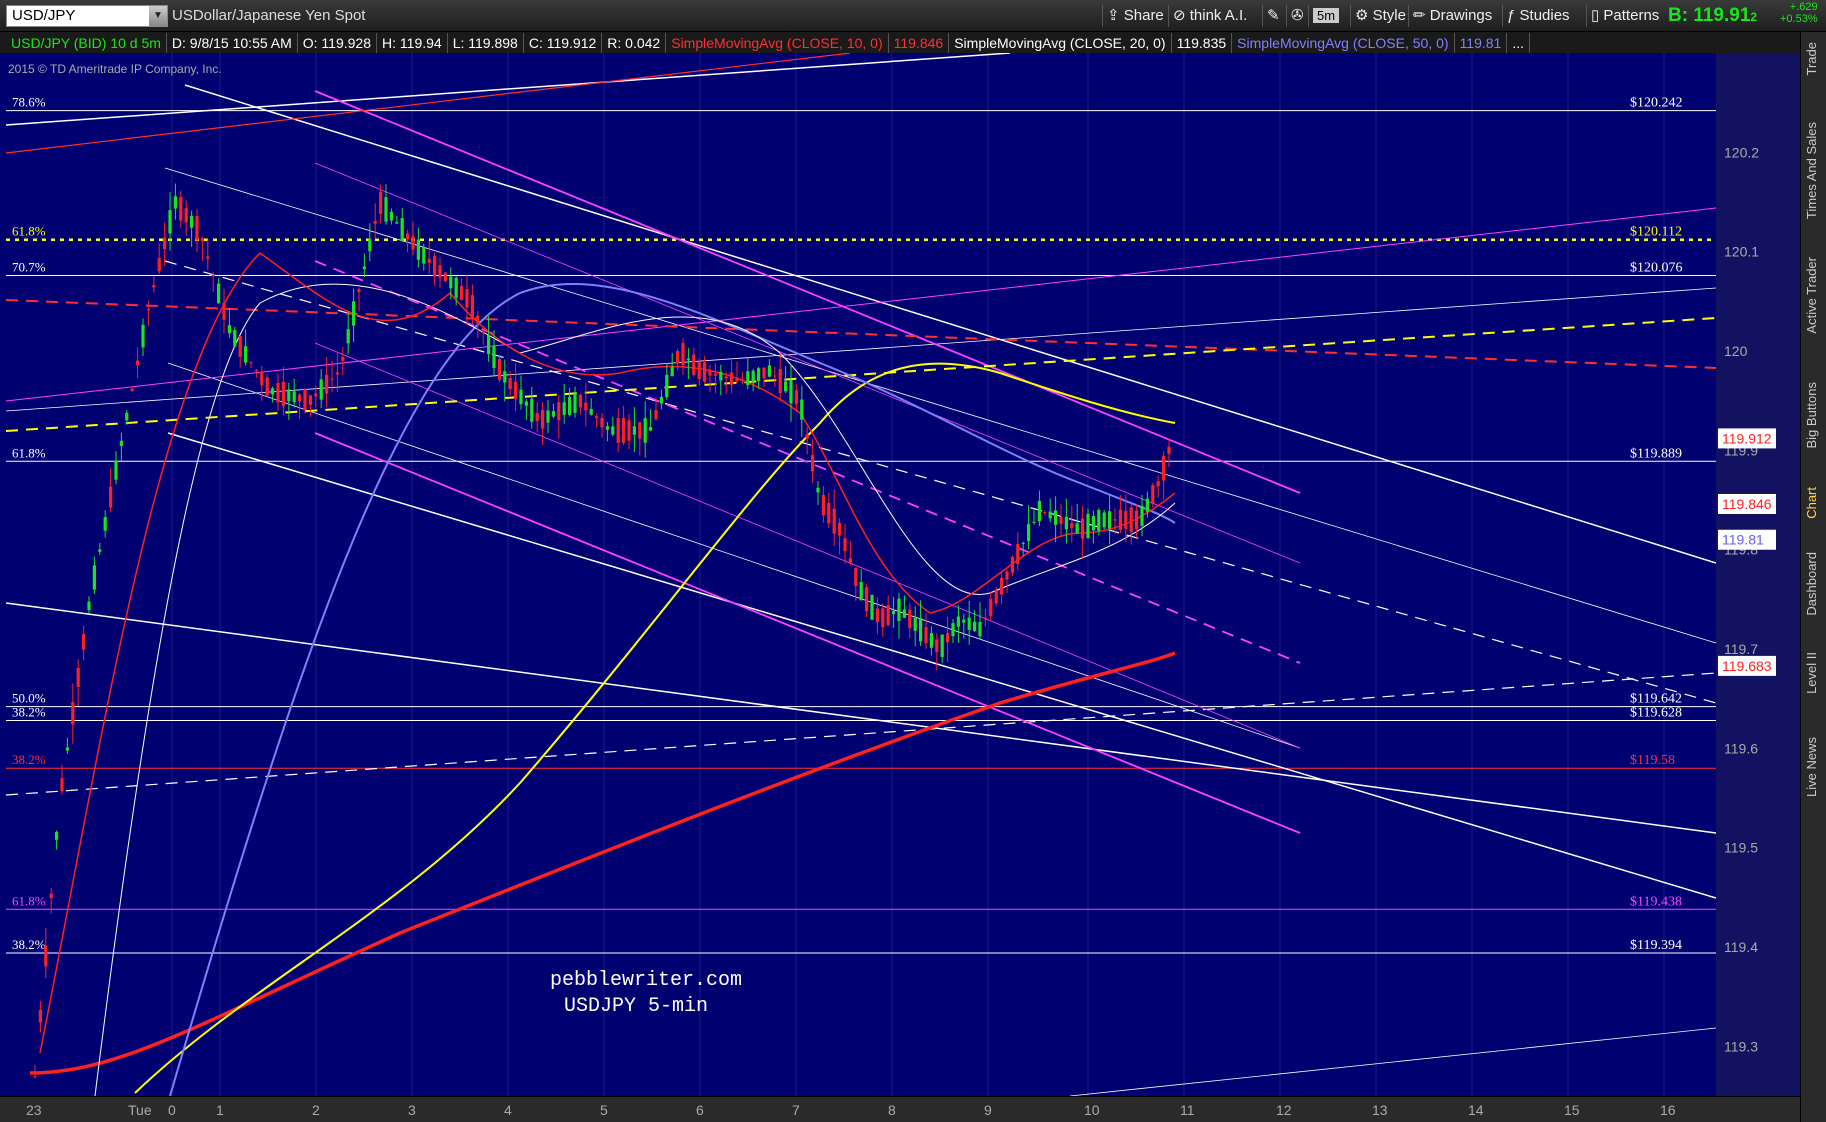  Describe the element at coordinates (1814, 58) in the screenshot. I see `tab-trade: Trade` at that location.